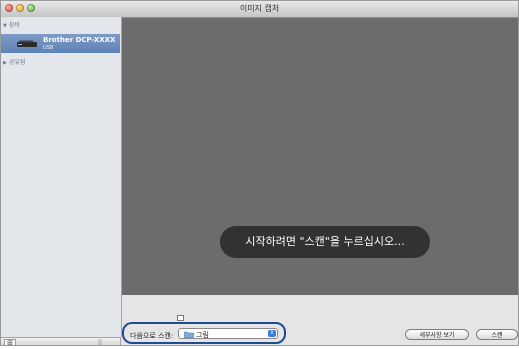  What do you see at coordinates (17, 62) in the screenshot?
I see `shared-header-label: 공유됨` at bounding box center [17, 62].